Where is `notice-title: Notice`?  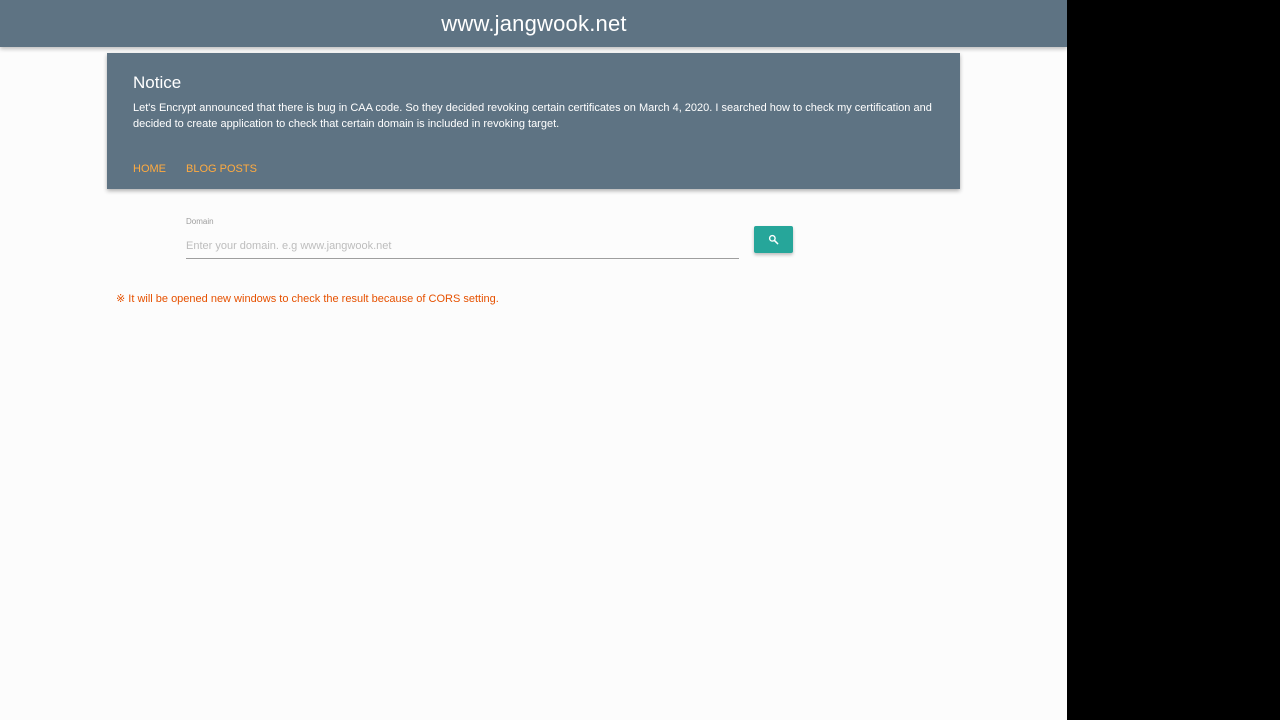 notice-title: Notice is located at coordinates (157, 82).